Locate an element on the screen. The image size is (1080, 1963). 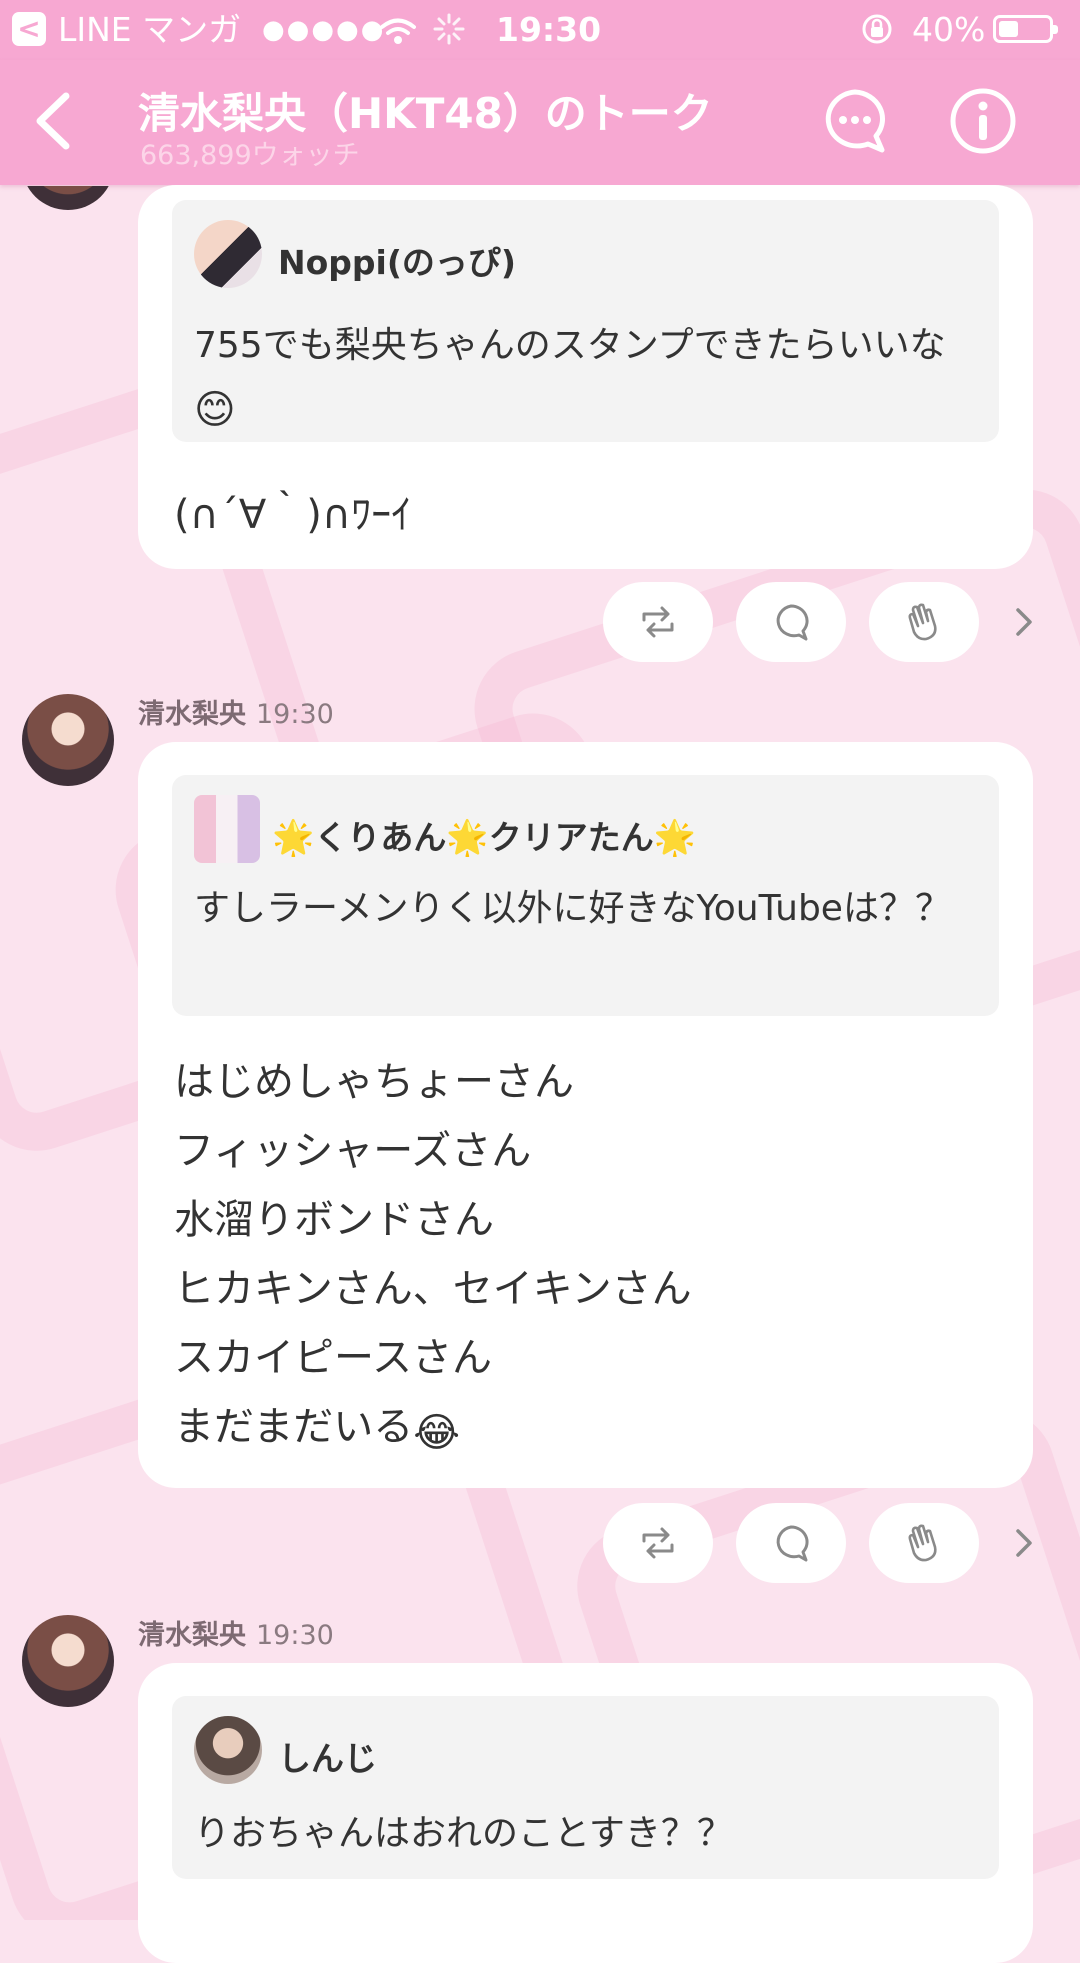
back-button is located at coordinates (52, 123).